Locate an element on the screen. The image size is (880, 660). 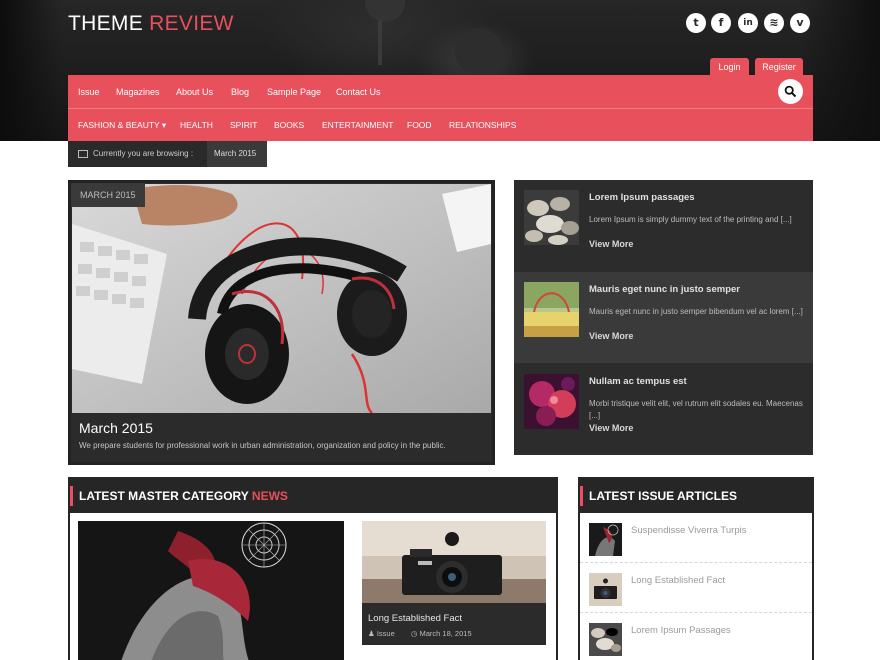
nav-category-books: BOOKS is located at coordinates (289, 125).